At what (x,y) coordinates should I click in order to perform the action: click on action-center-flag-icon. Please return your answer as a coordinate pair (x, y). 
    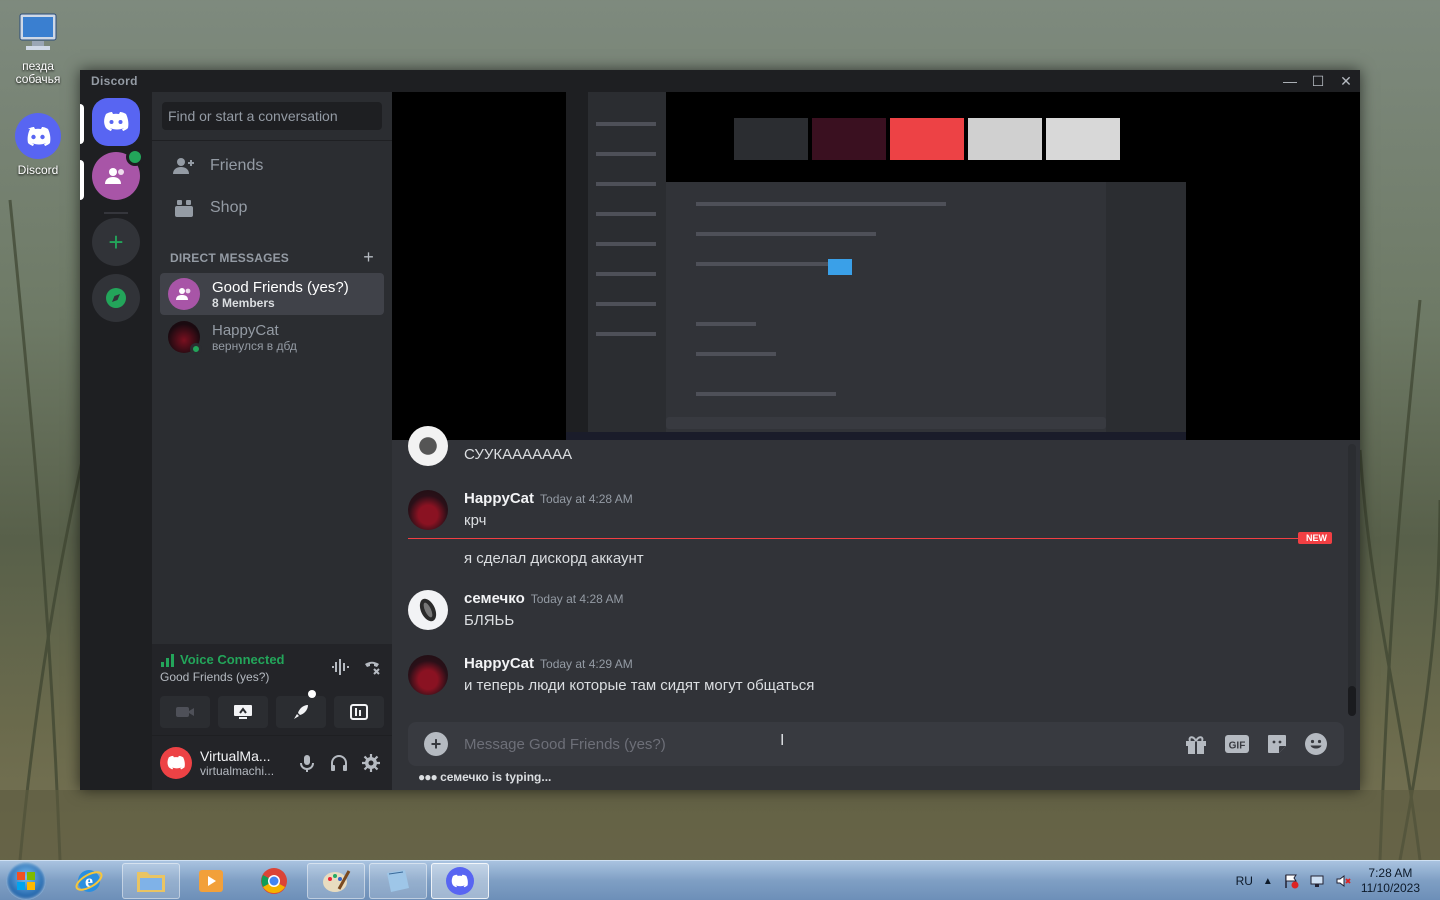
    Looking at the image, I should click on (1291, 881).